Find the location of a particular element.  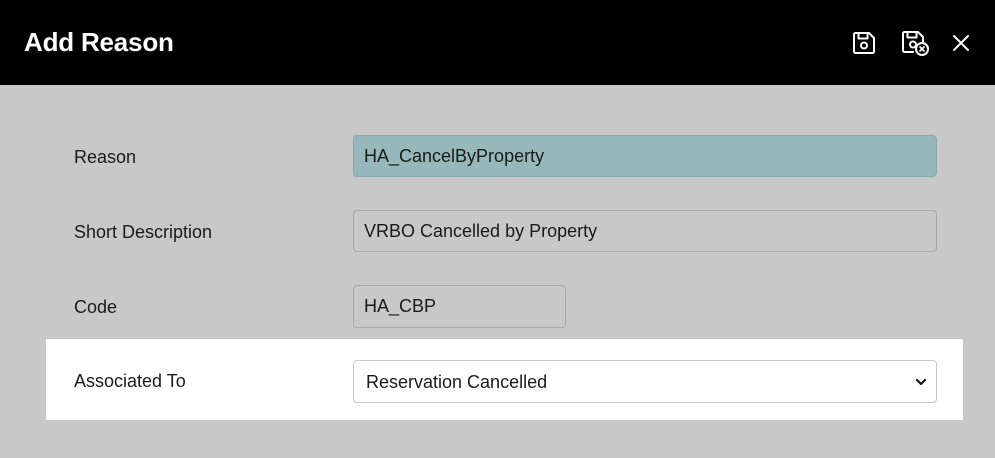

close-button is located at coordinates (961, 43).